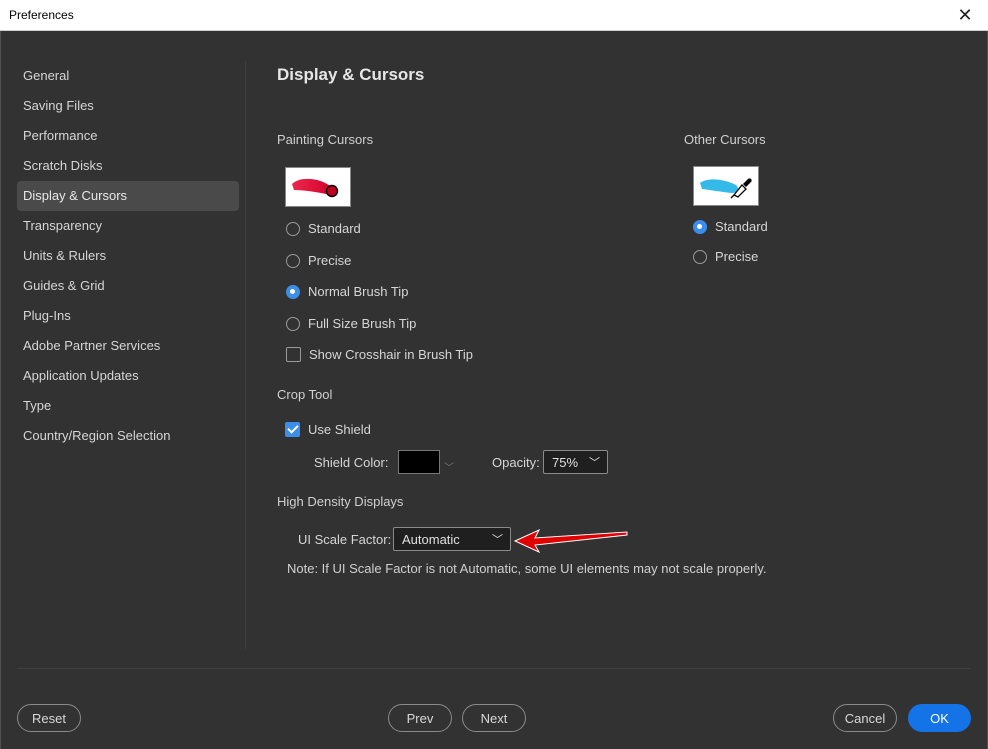 The width and height of the screenshot is (988, 749). Describe the element at coordinates (939, 718) in the screenshot. I see `ok-button: OK` at that location.